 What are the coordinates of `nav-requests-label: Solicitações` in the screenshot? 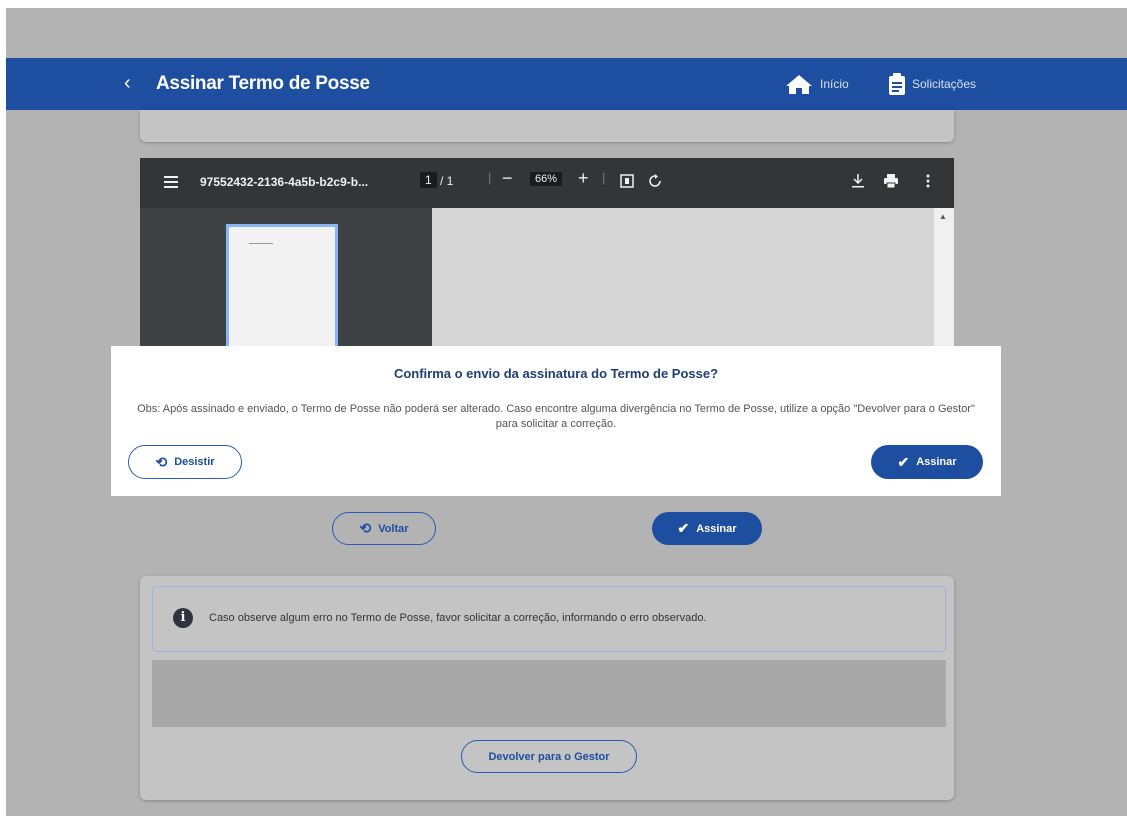 It's located at (944, 84).